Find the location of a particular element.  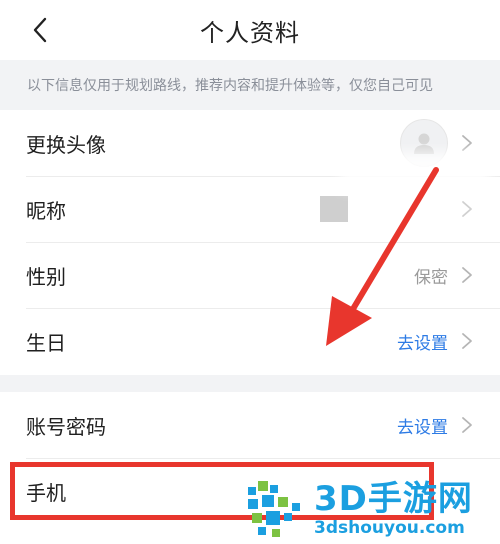

row-account-password: 账号密码 去设置 is located at coordinates (250, 425).